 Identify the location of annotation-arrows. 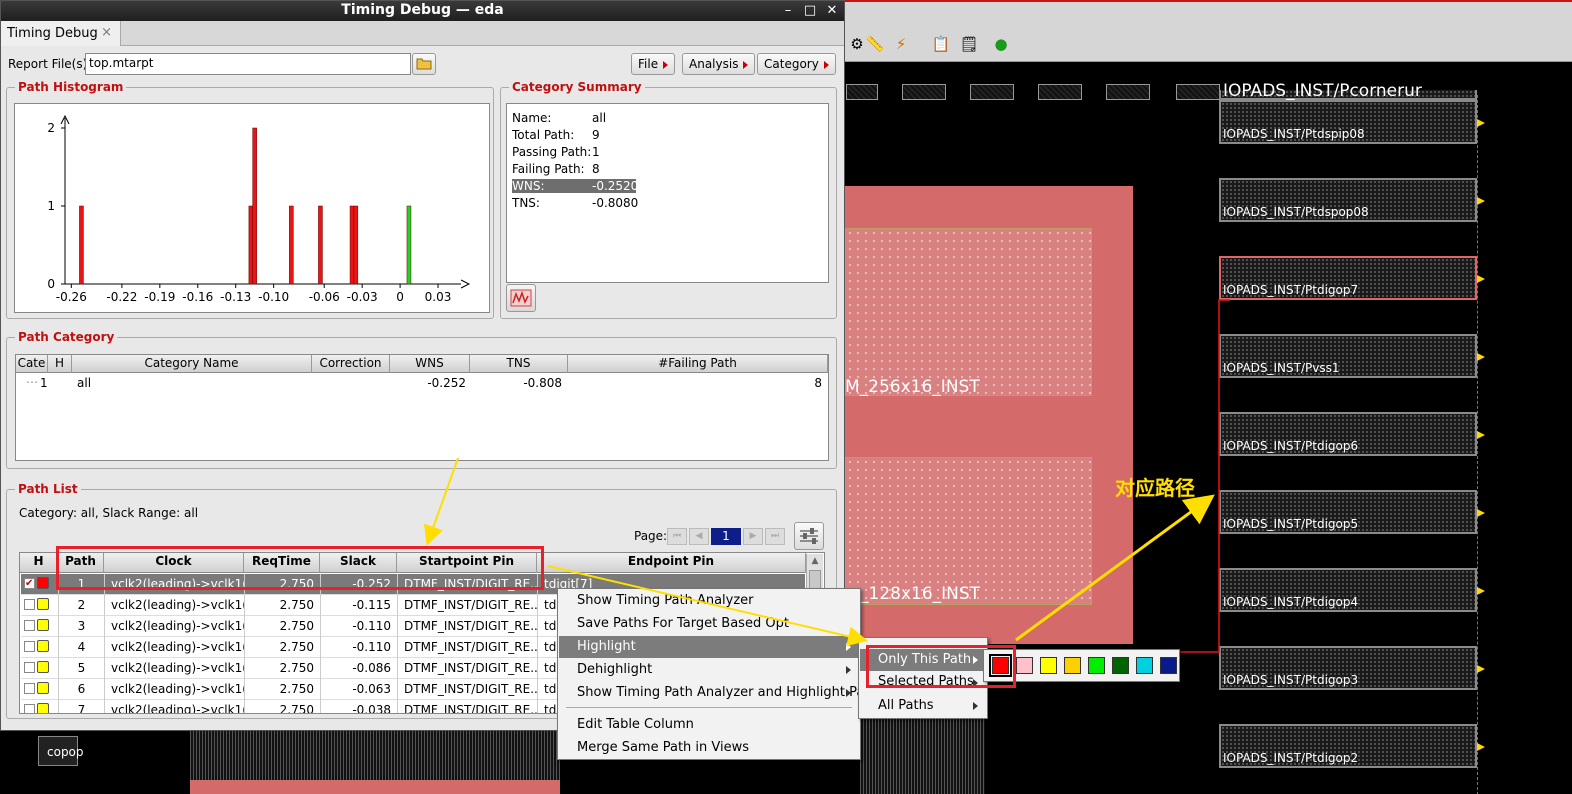
(819, 552).